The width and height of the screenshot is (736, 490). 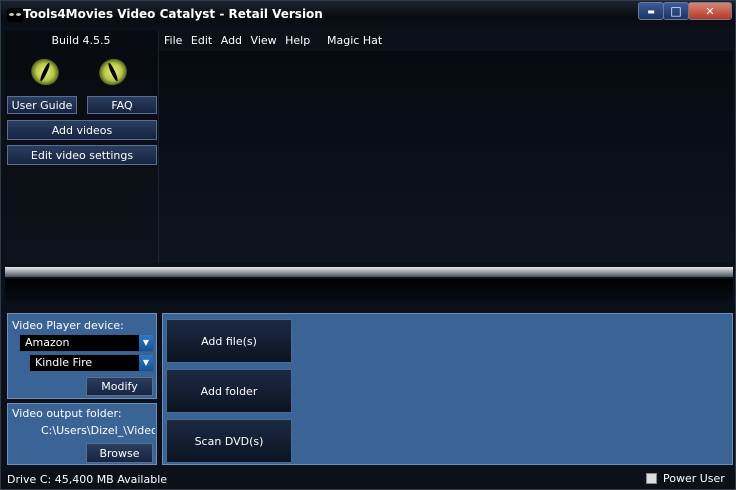 I want to click on close-button: ✕, so click(x=710, y=11).